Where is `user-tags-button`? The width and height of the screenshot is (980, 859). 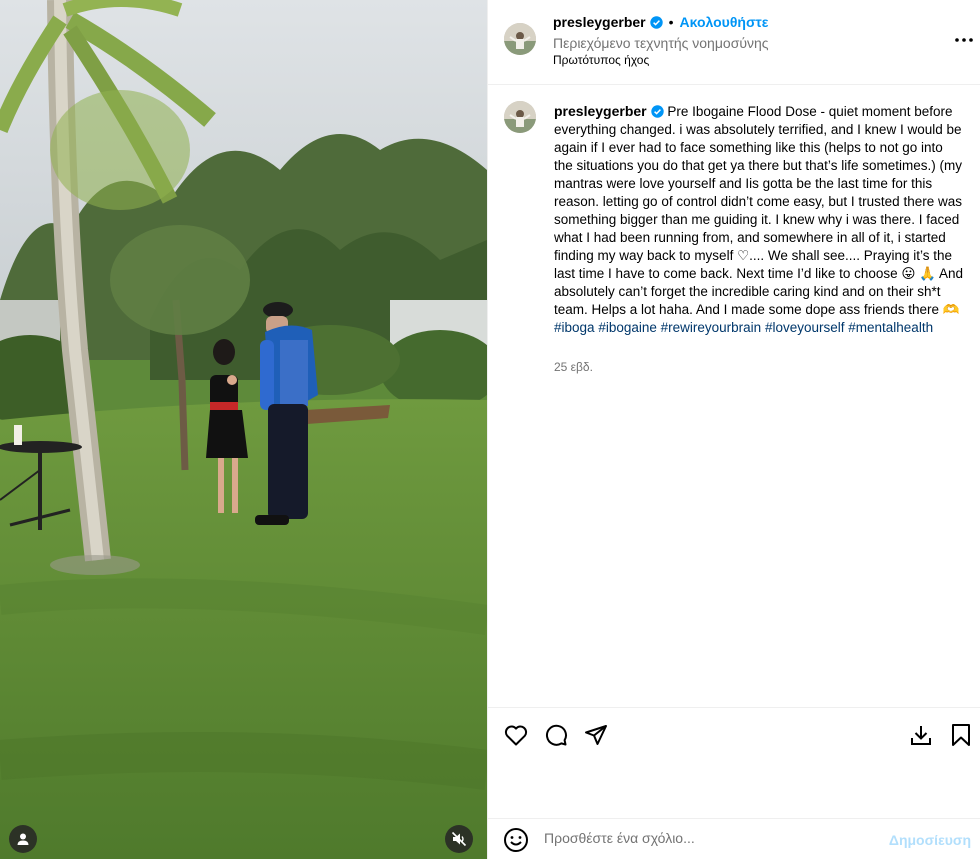 user-tags-button is located at coordinates (23, 839).